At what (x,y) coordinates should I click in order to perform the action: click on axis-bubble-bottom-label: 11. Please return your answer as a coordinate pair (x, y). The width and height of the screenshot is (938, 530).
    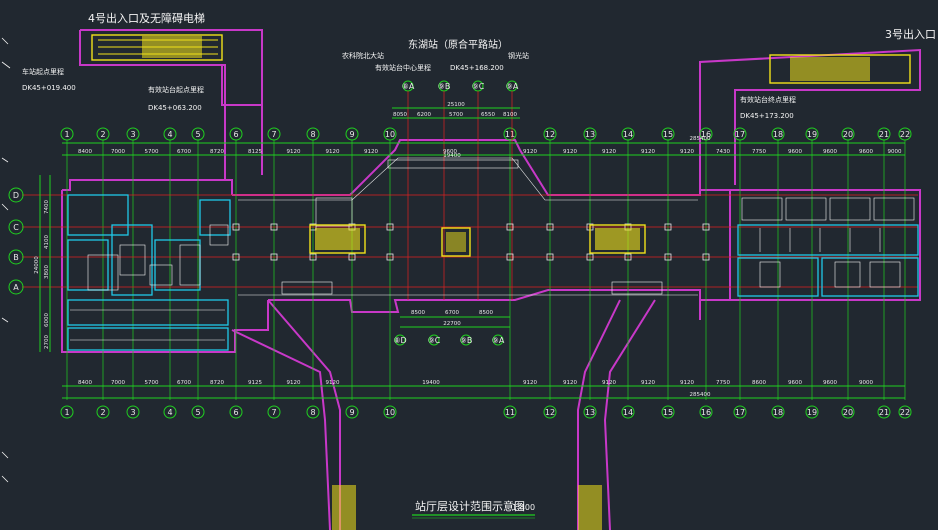
    Looking at the image, I should click on (510, 412).